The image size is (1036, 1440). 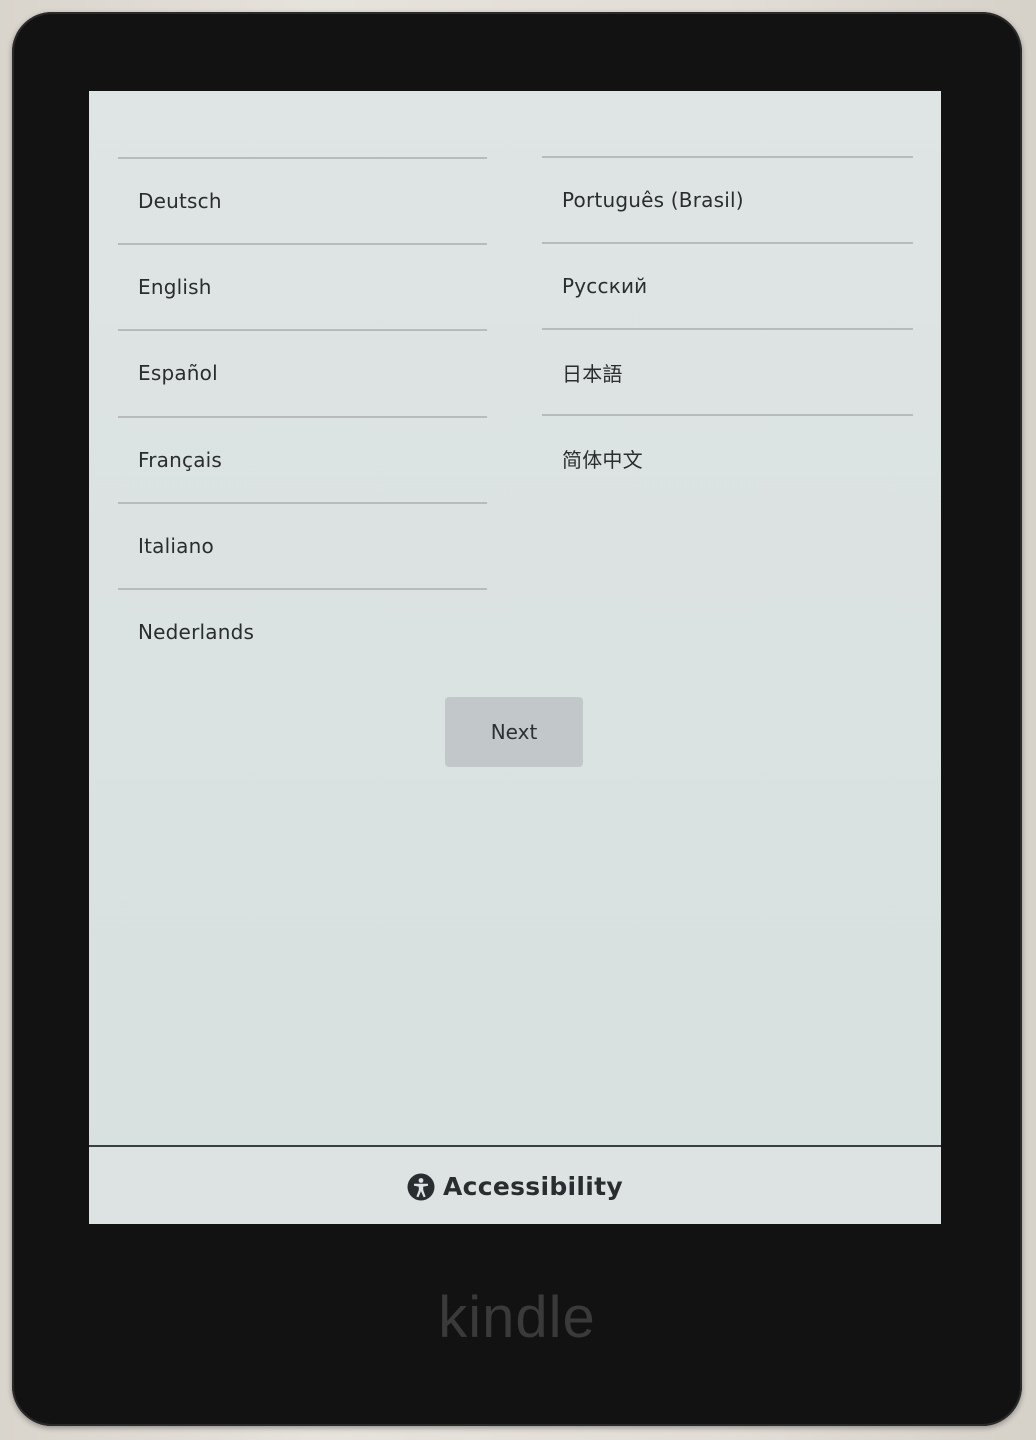 I want to click on language-label: 简体中文, so click(x=602, y=459).